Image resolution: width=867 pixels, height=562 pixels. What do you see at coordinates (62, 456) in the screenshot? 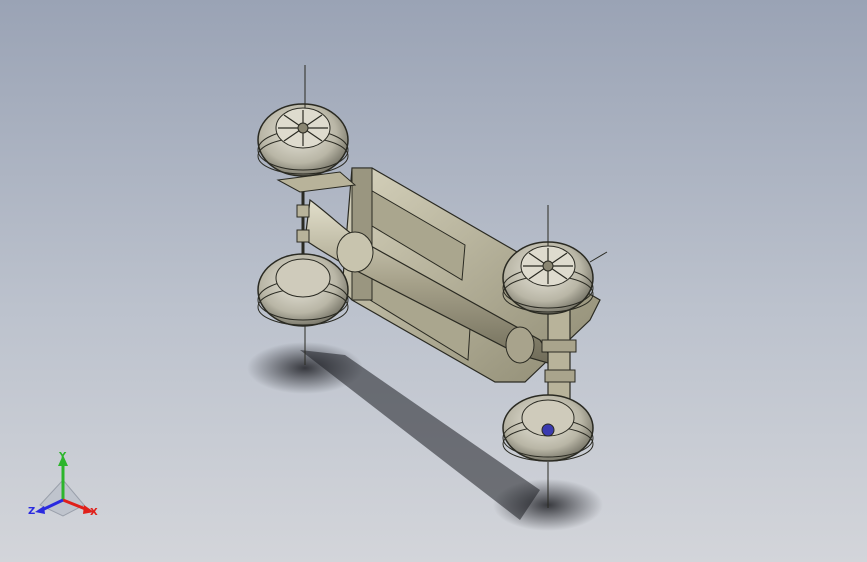
I see `y-axis-label: Y` at bounding box center [62, 456].